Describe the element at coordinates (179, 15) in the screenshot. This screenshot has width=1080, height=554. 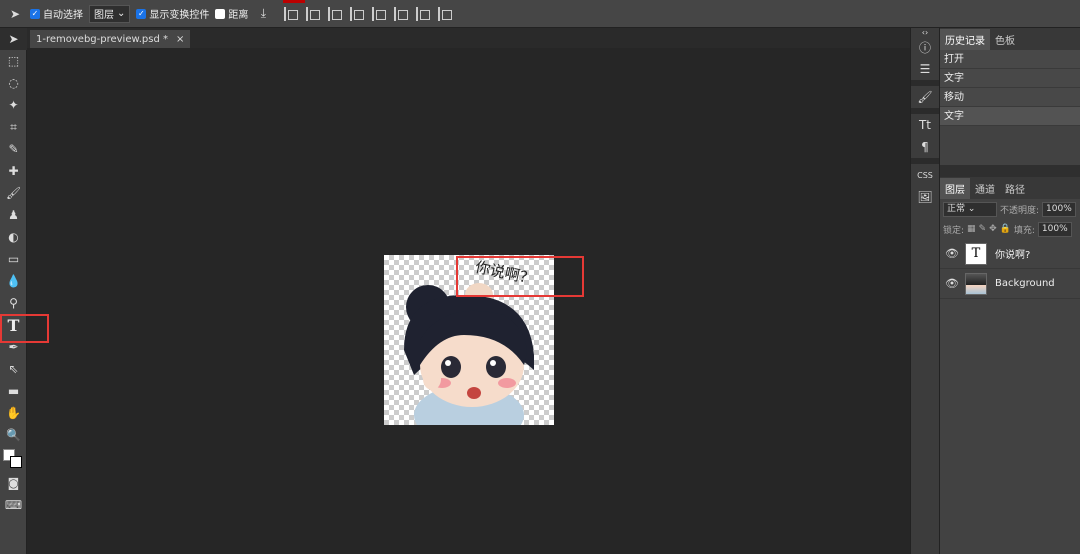
I see `show-transform-label: 显示变换控件` at that location.